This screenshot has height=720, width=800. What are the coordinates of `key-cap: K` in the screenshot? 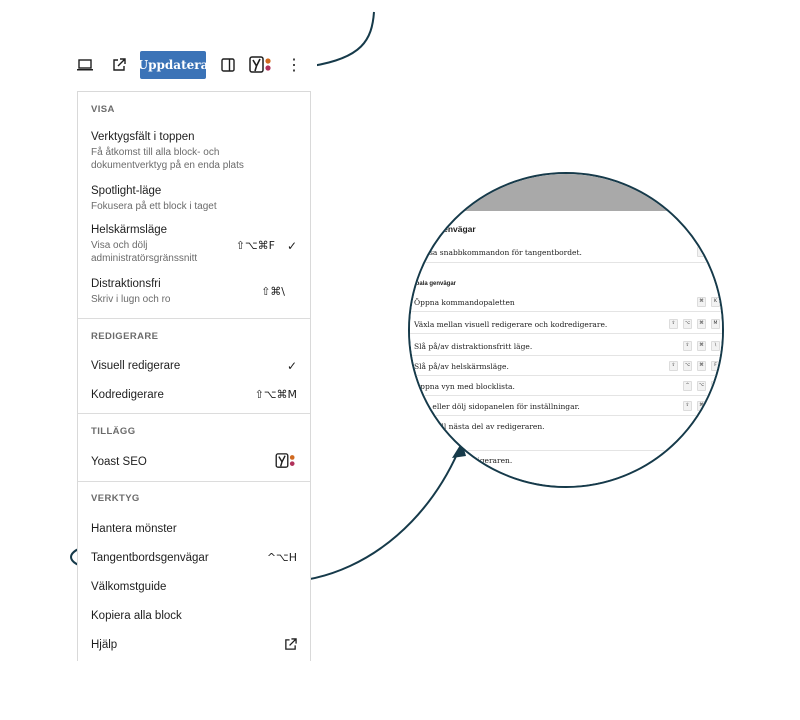 It's located at (715, 302).